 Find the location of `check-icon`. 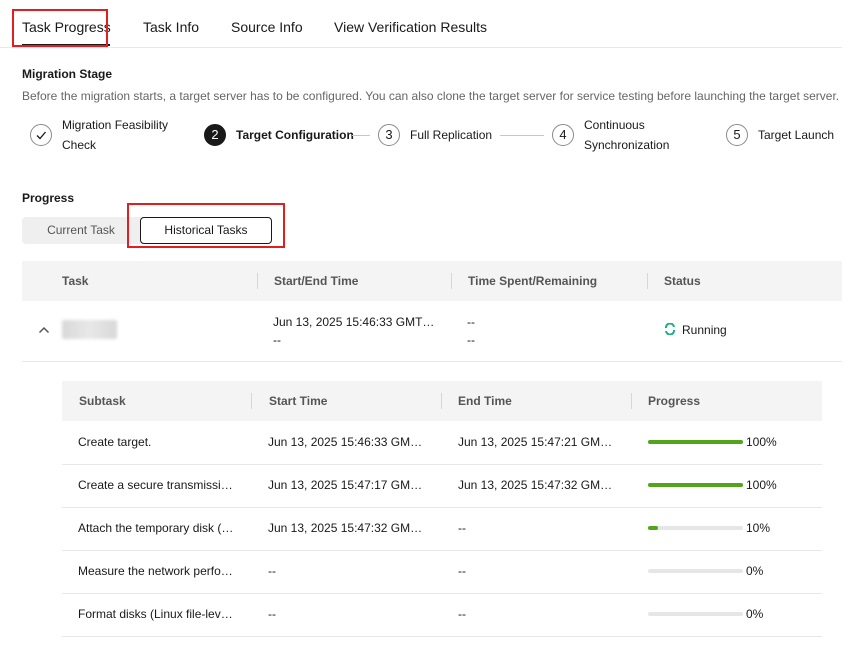

check-icon is located at coordinates (41, 135).